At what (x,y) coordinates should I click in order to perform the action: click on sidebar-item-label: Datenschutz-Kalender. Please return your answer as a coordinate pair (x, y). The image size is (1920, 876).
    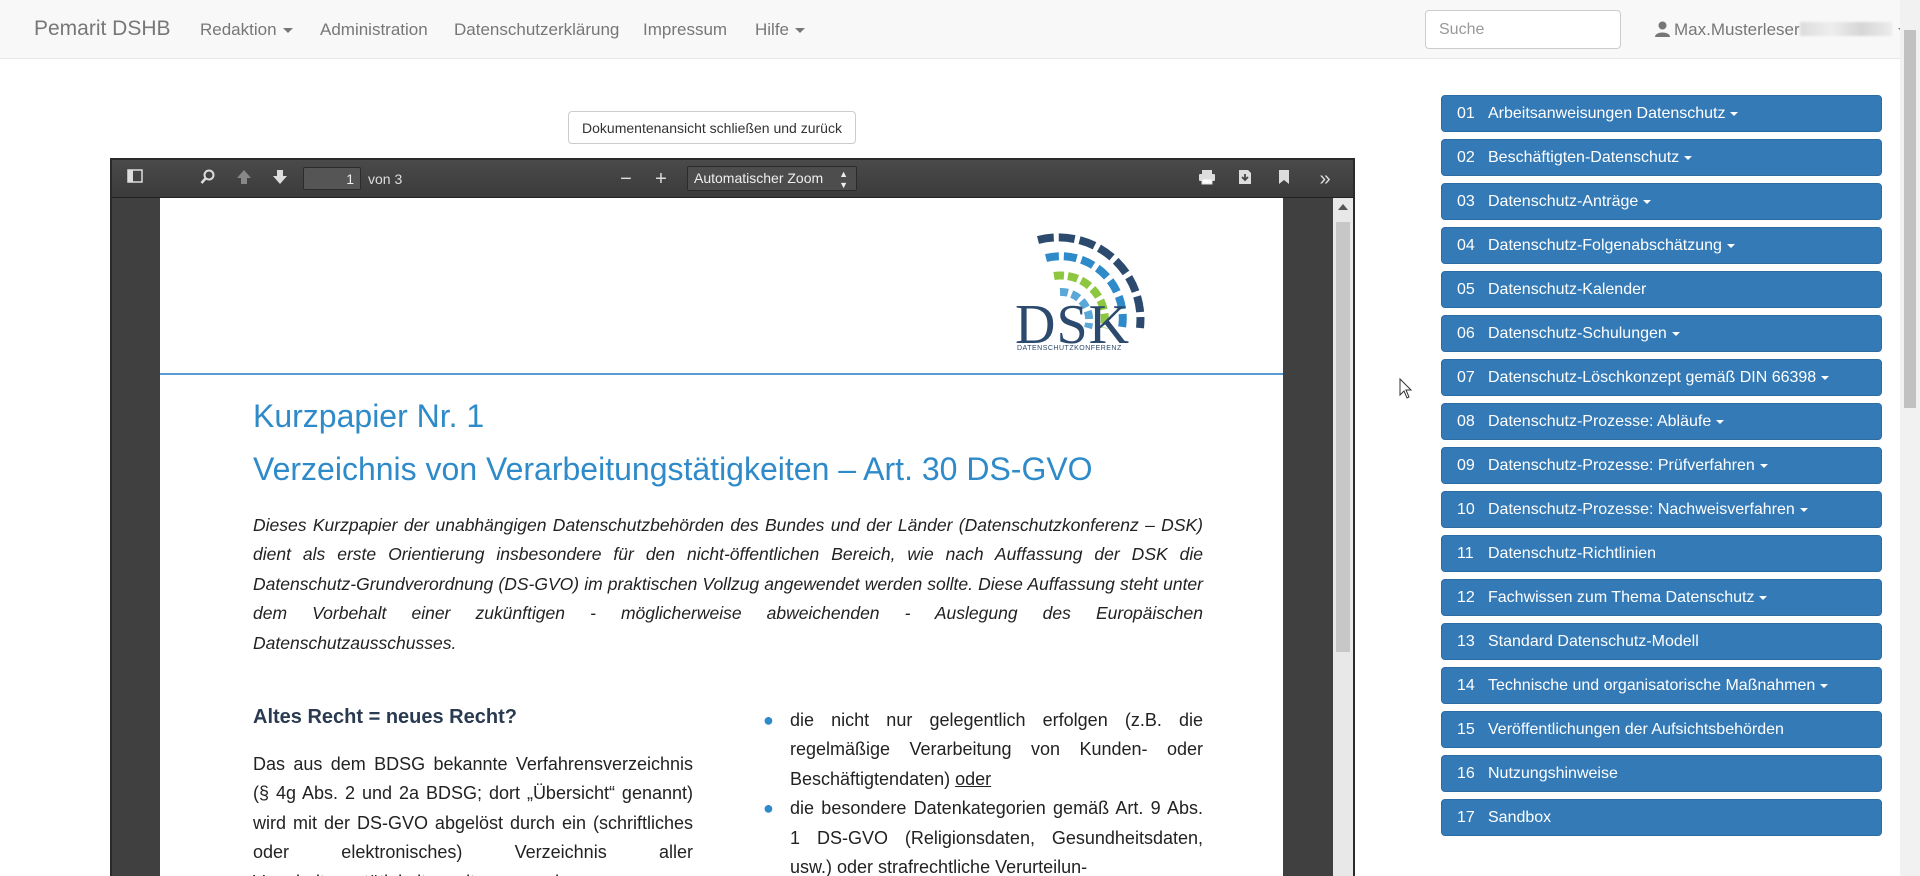
    Looking at the image, I should click on (1567, 289).